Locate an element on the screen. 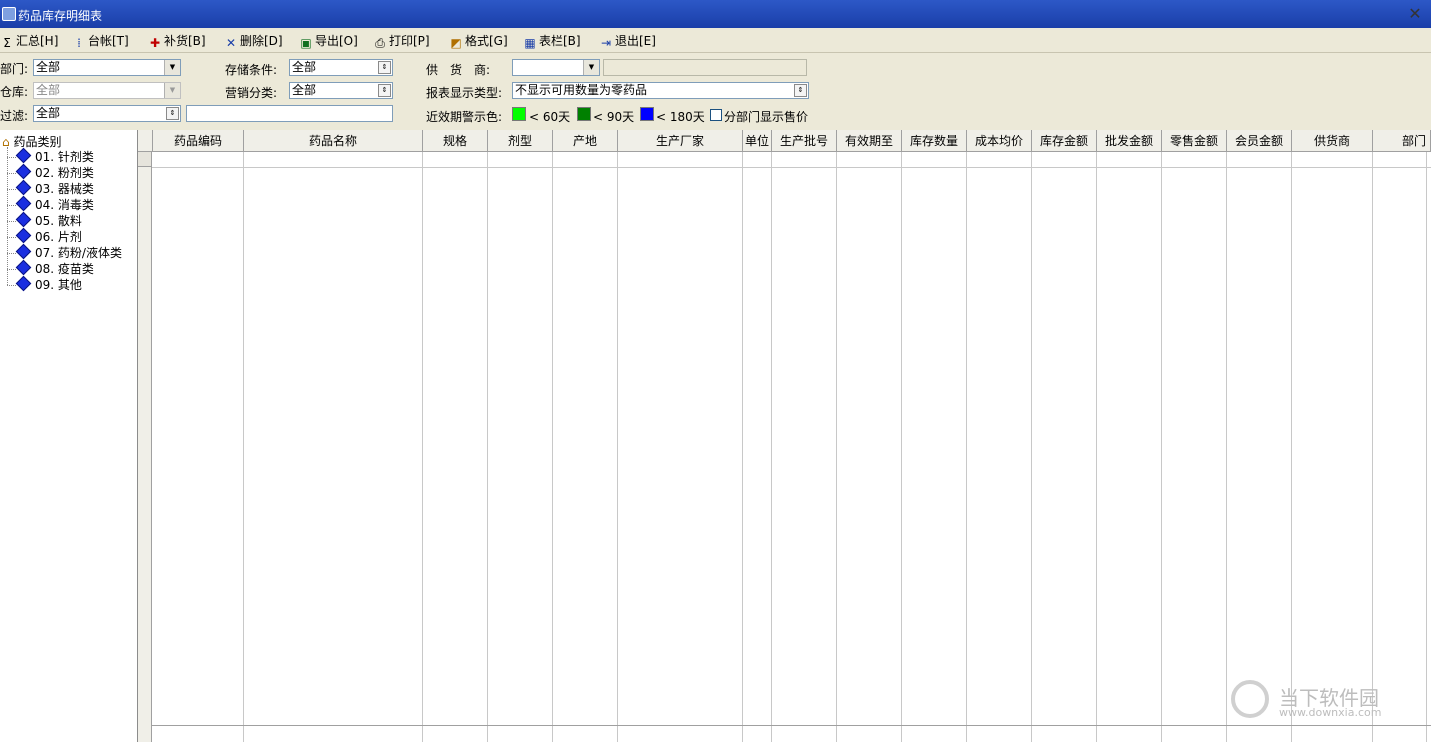 The image size is (1431, 742). column-header-expiry: 有效期至 is located at coordinates (869, 141).